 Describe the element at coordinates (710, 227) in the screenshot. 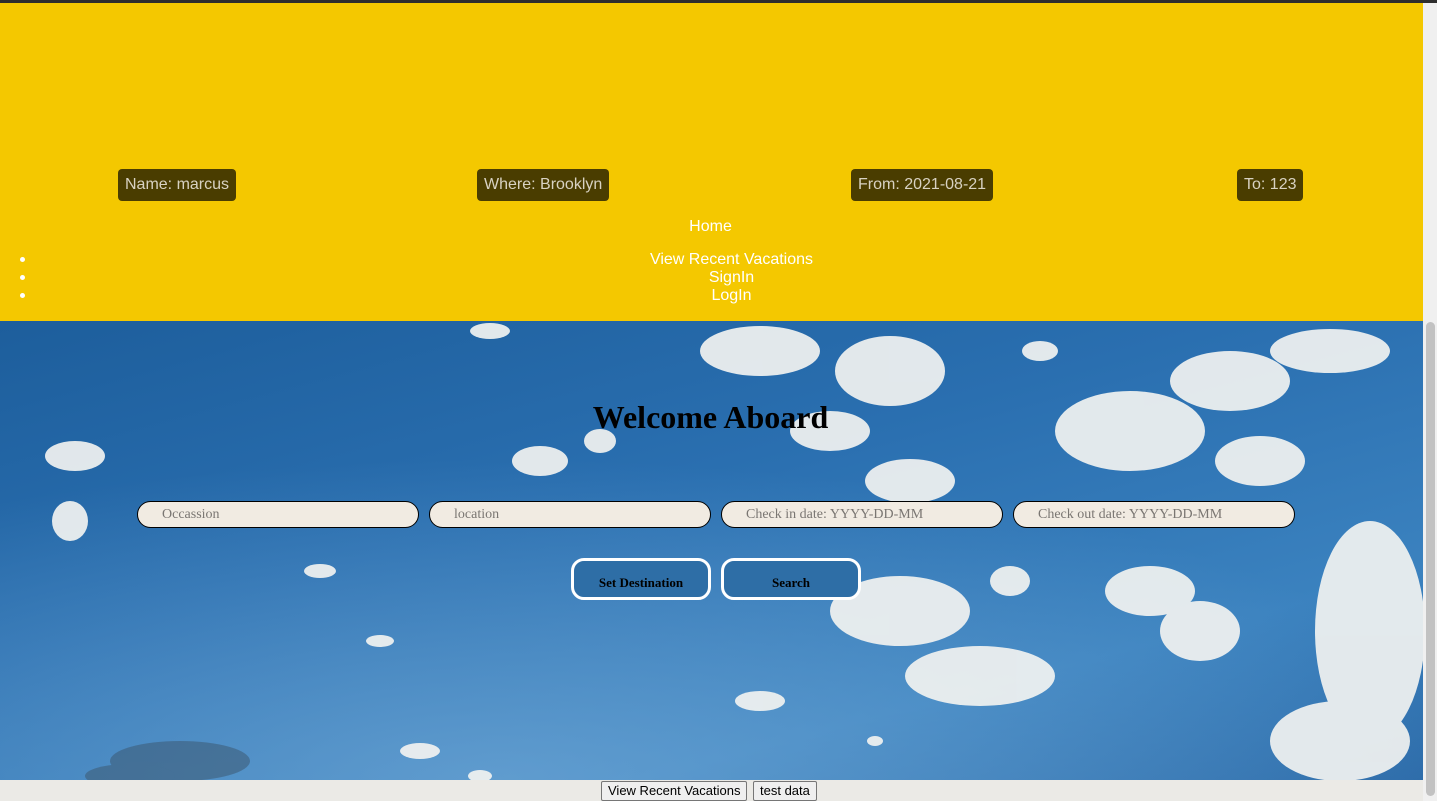

I see `home-link: Home` at that location.